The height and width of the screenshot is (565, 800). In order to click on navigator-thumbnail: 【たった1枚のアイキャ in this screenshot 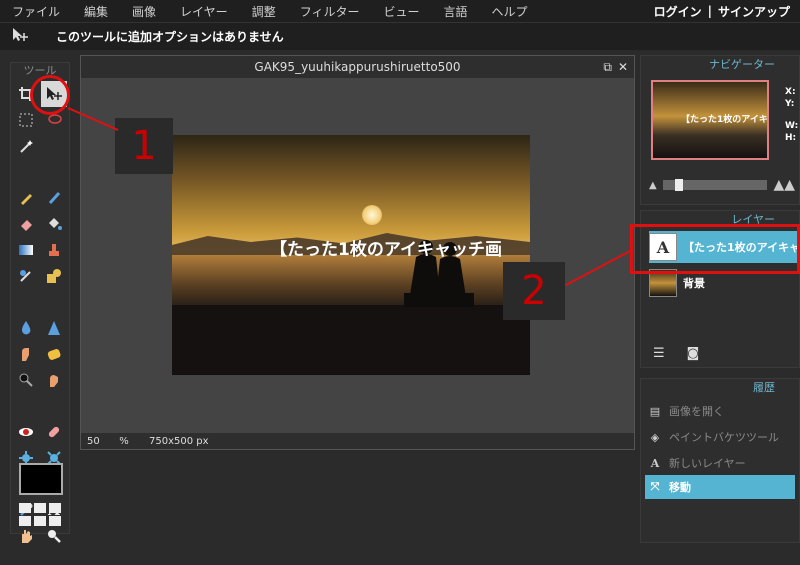, I will do `click(710, 120)`.